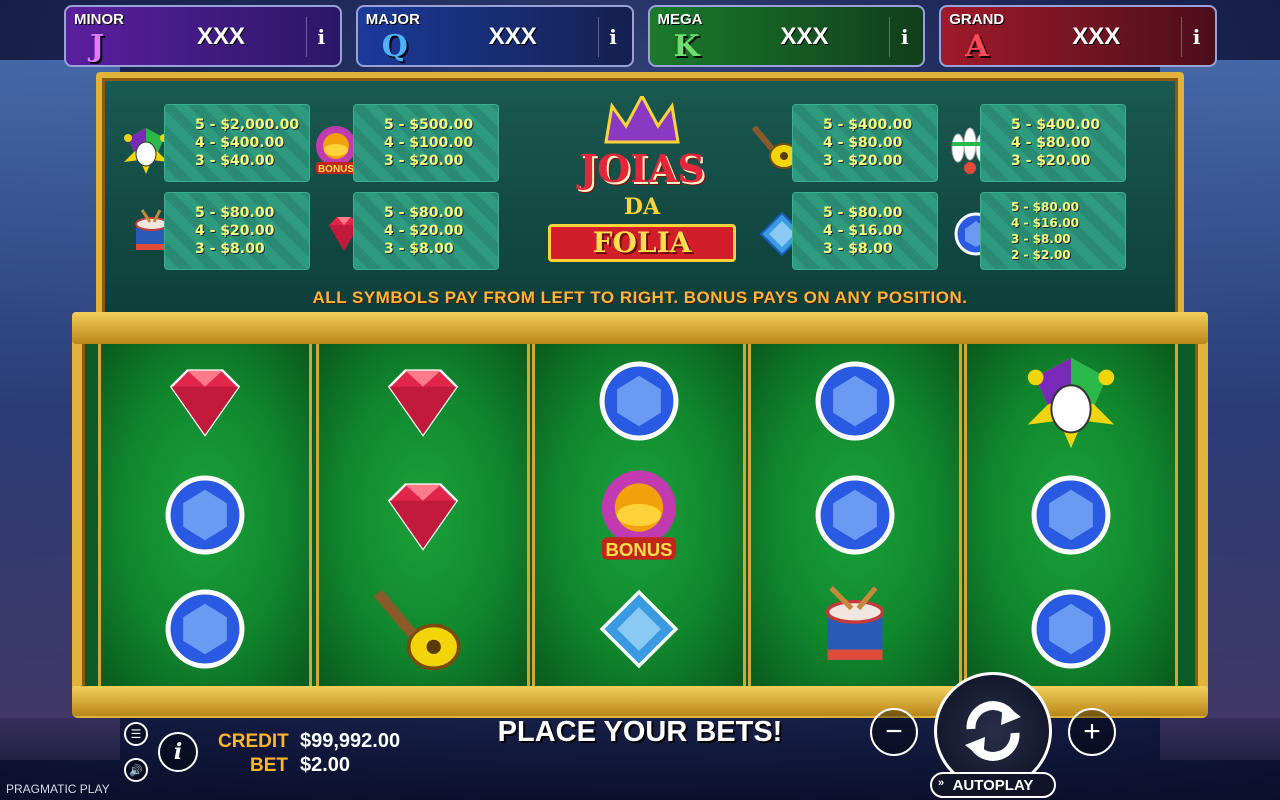  What do you see at coordinates (993, 731) in the screenshot?
I see `spin-arrows-icon` at bounding box center [993, 731].